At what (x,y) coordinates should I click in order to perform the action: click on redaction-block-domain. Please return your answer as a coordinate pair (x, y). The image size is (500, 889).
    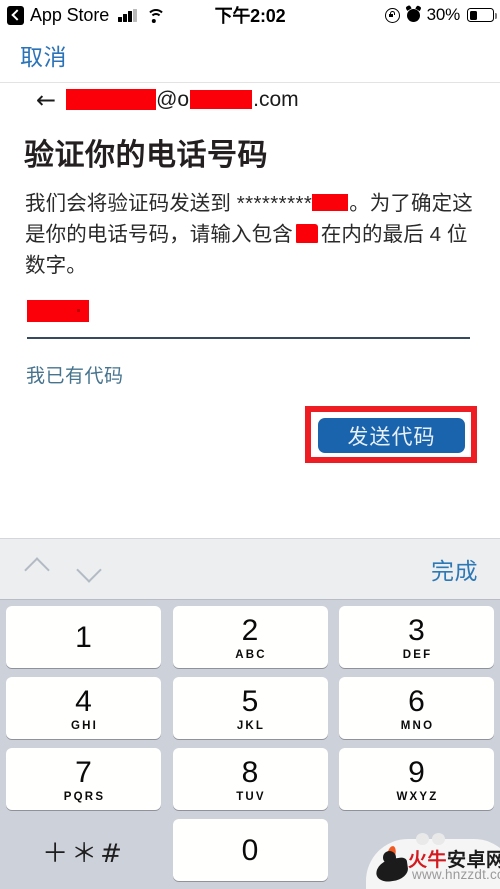
    Looking at the image, I should click on (221, 99).